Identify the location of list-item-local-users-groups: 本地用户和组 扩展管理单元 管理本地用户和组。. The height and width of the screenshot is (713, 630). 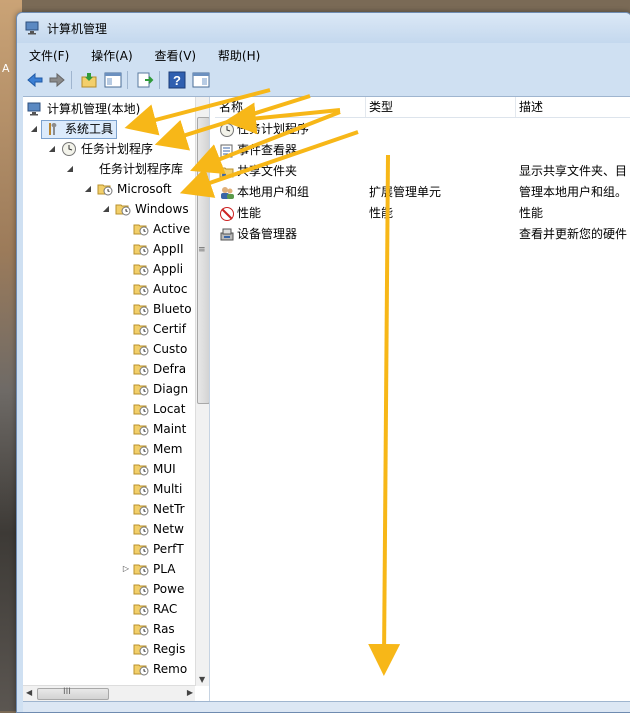
(422, 192).